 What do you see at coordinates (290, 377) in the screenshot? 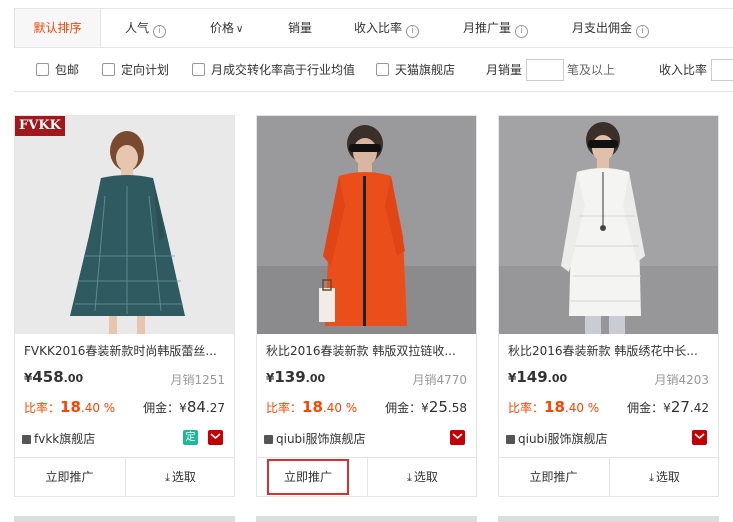
I see `price-int: 139` at bounding box center [290, 377].